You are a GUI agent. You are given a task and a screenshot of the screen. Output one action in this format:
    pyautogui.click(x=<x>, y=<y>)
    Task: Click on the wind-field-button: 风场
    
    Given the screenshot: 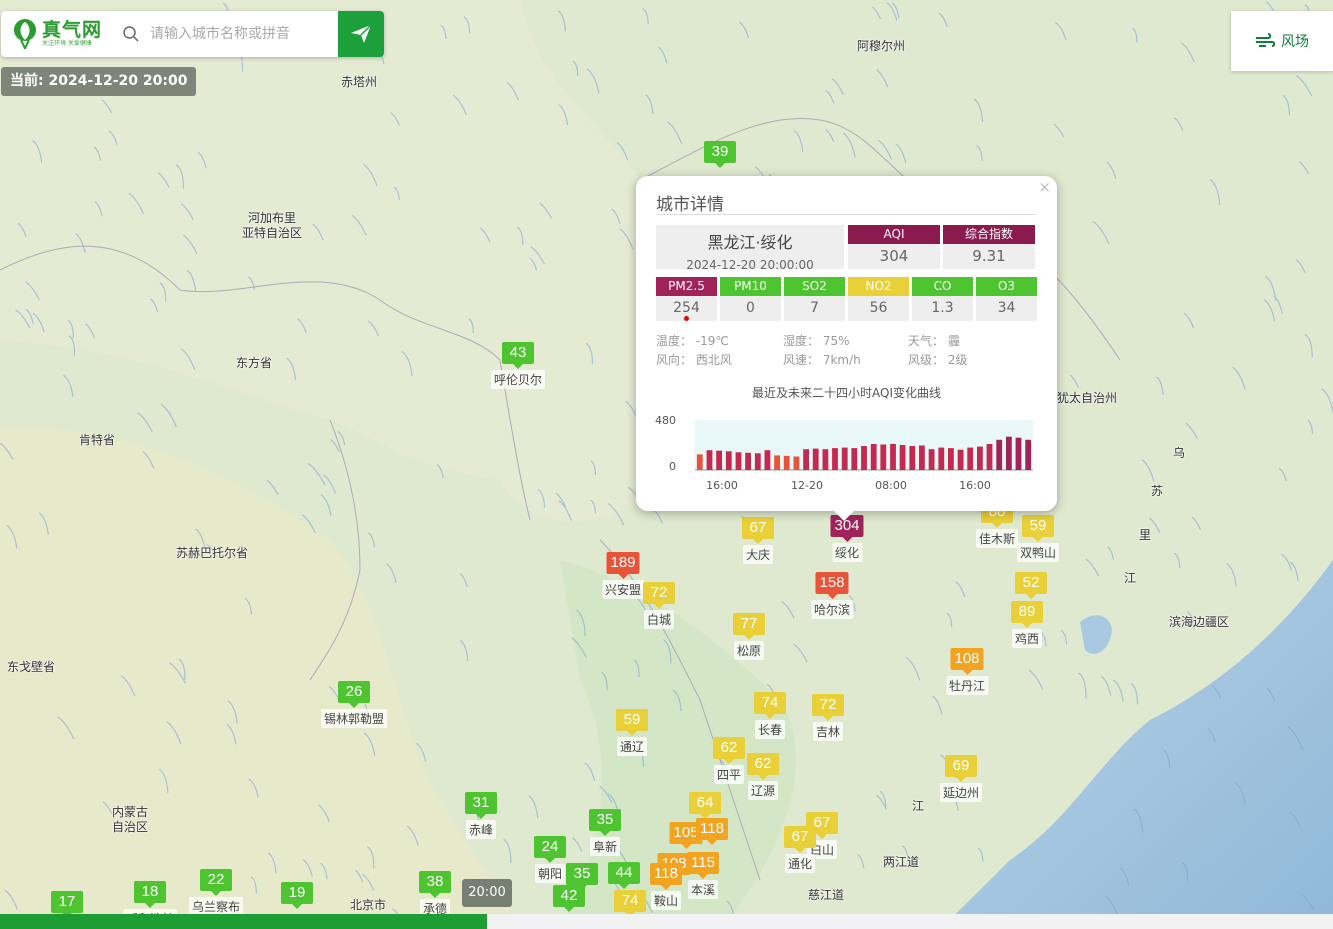 What is the action you would take?
    pyautogui.click(x=1282, y=41)
    